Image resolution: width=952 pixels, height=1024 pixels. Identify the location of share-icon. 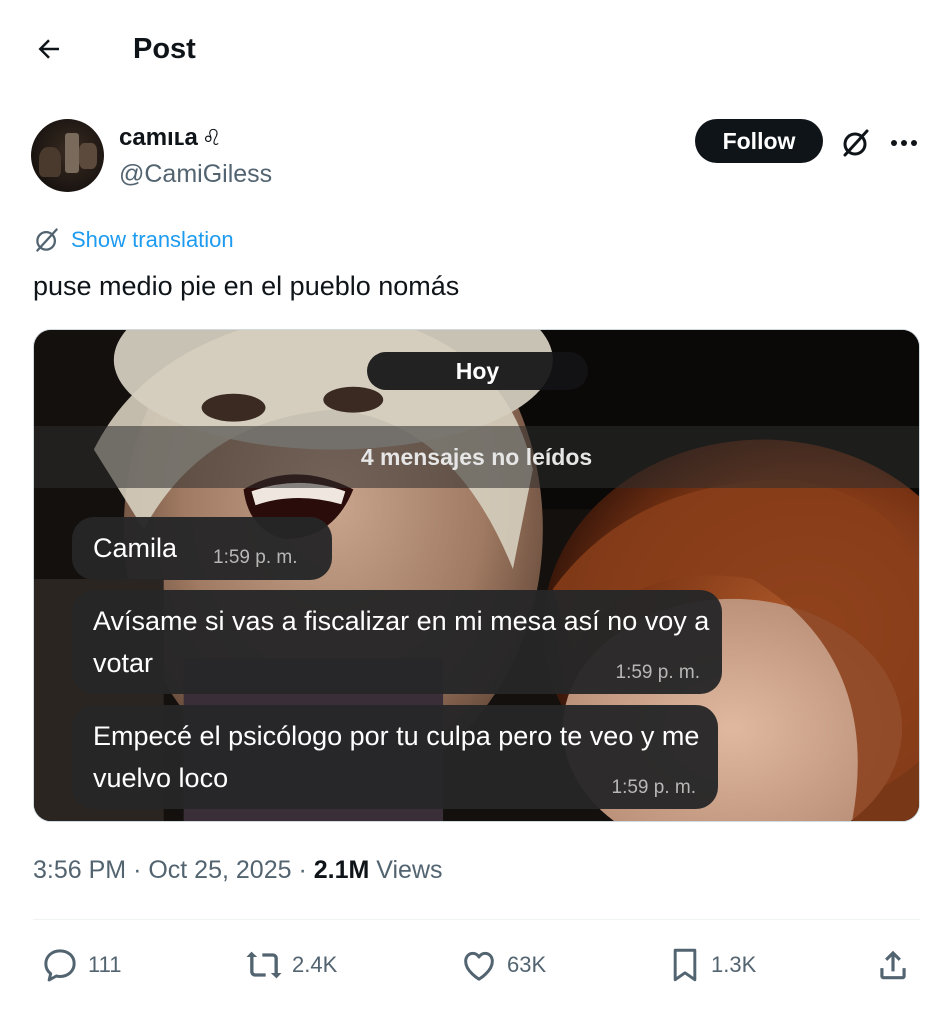
(893, 965).